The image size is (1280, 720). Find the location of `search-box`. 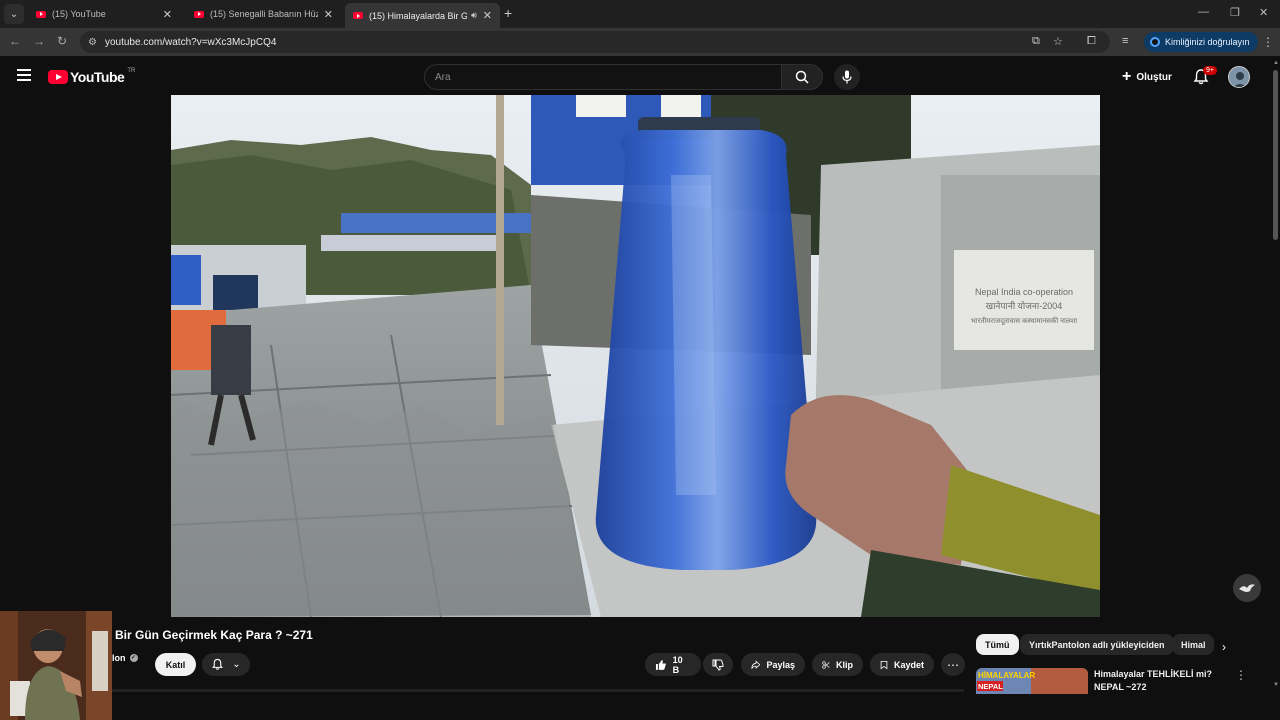

search-box is located at coordinates (603, 77).